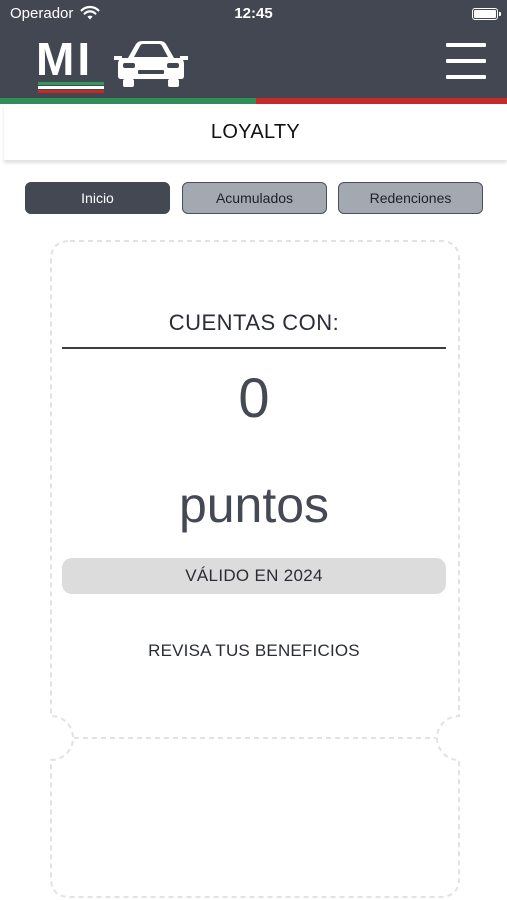  I want to click on tab-redenciones: Redenciones, so click(410, 198).